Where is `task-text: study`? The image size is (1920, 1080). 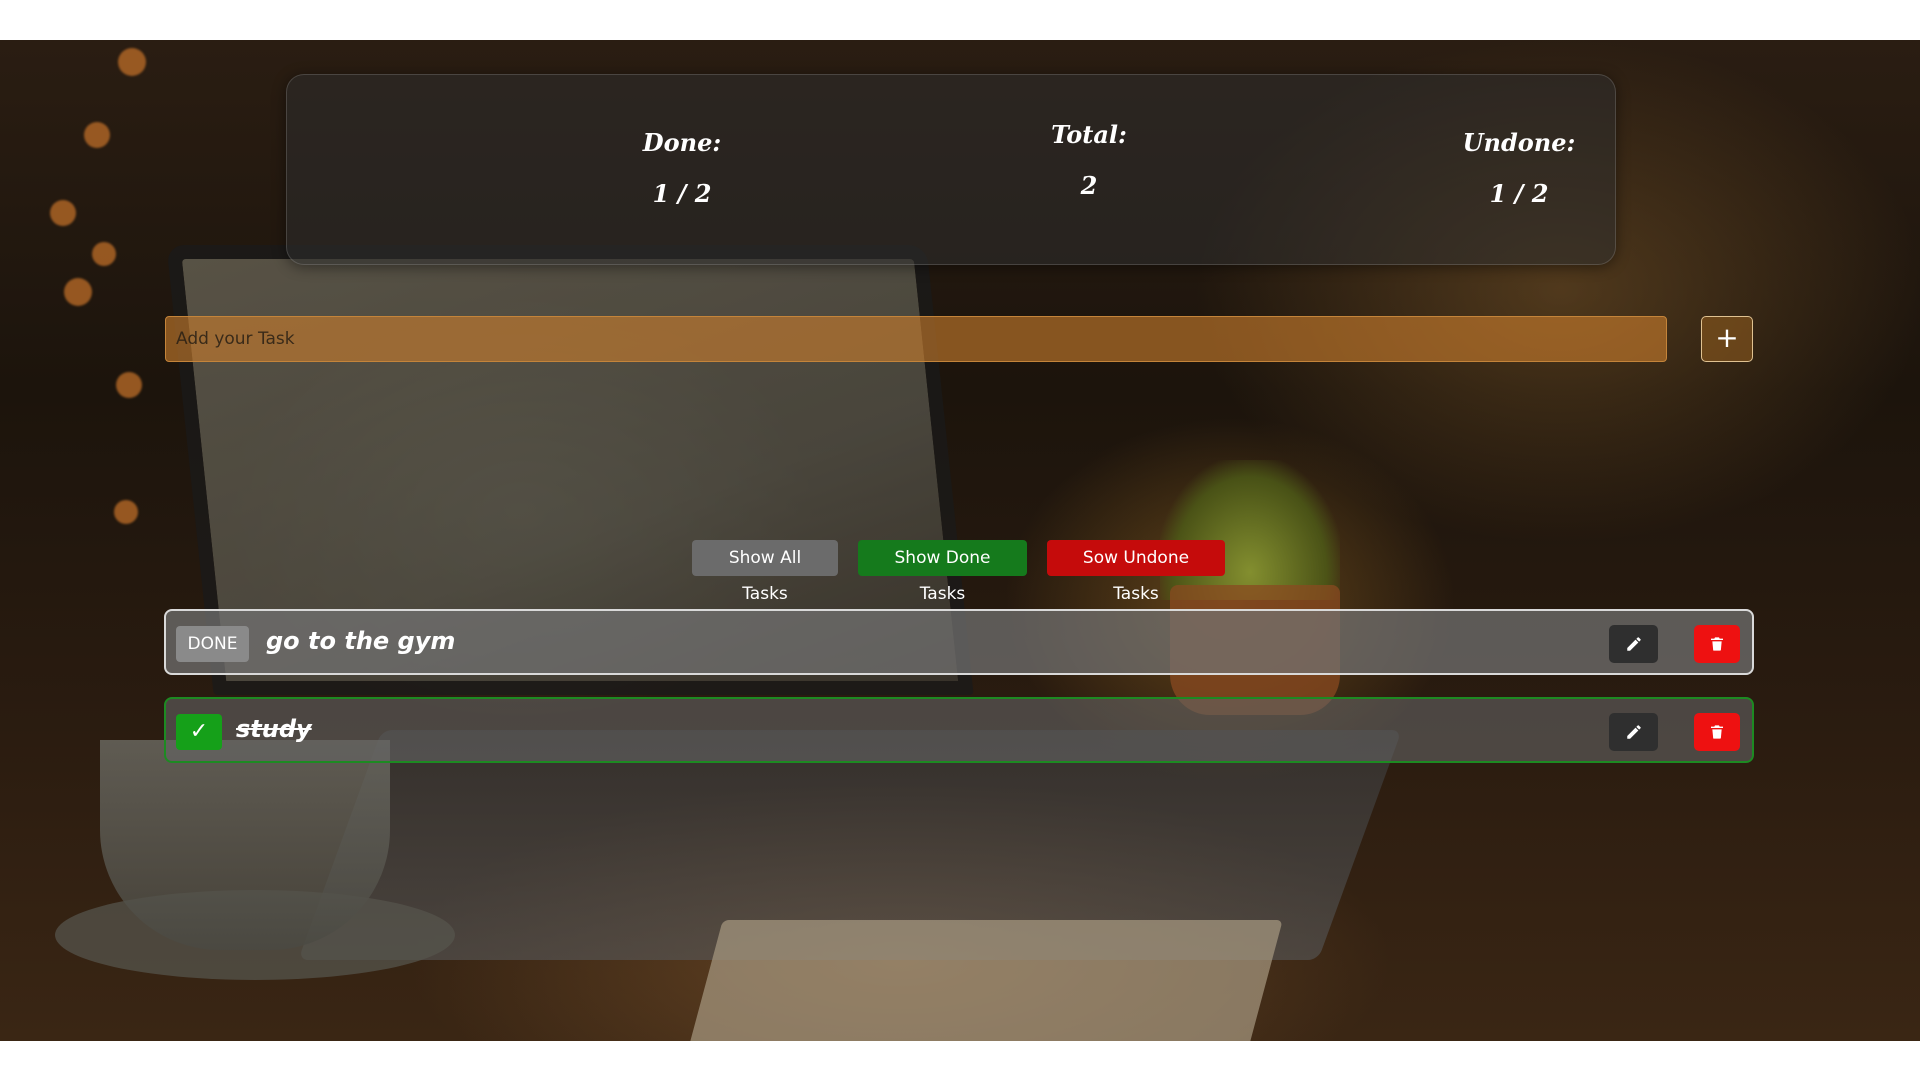
task-text: study is located at coordinates (274, 729).